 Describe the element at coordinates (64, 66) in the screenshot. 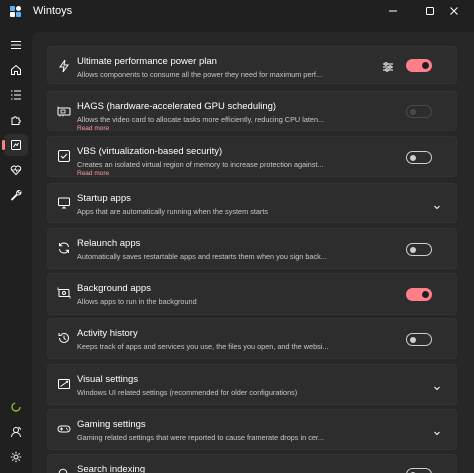

I see `lightning-icon` at that location.